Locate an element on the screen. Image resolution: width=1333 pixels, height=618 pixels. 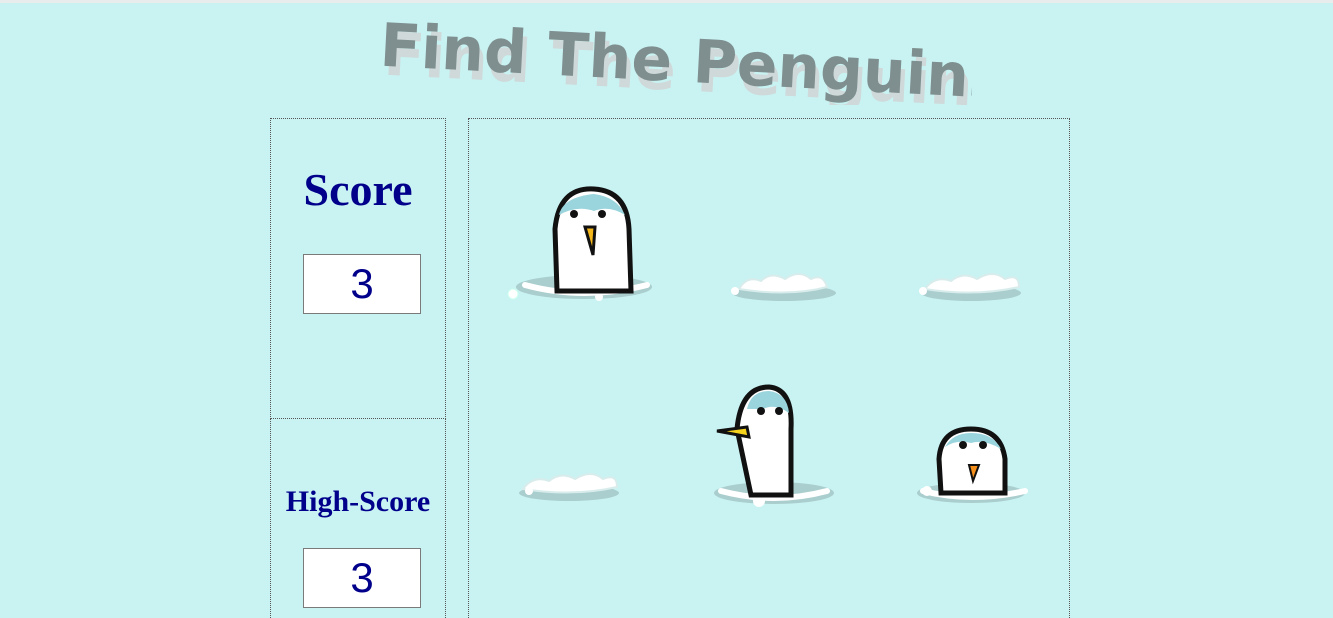
score-panel: Score 3 is located at coordinates (358, 268).